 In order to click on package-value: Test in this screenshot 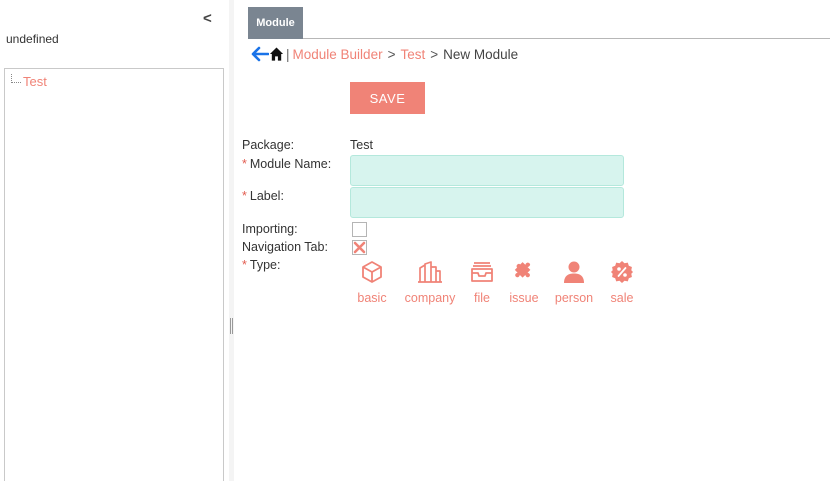, I will do `click(361, 145)`.